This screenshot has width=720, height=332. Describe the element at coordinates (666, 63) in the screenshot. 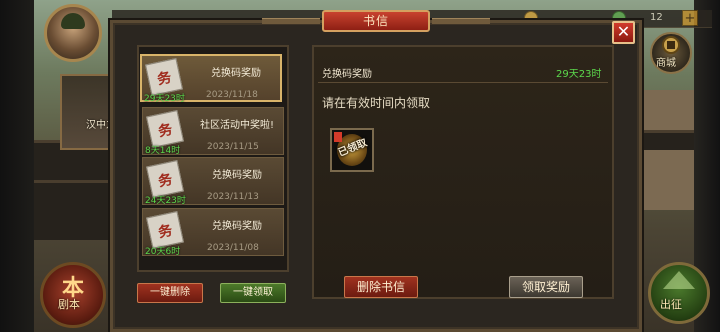

I see `shop-label: 商城` at that location.